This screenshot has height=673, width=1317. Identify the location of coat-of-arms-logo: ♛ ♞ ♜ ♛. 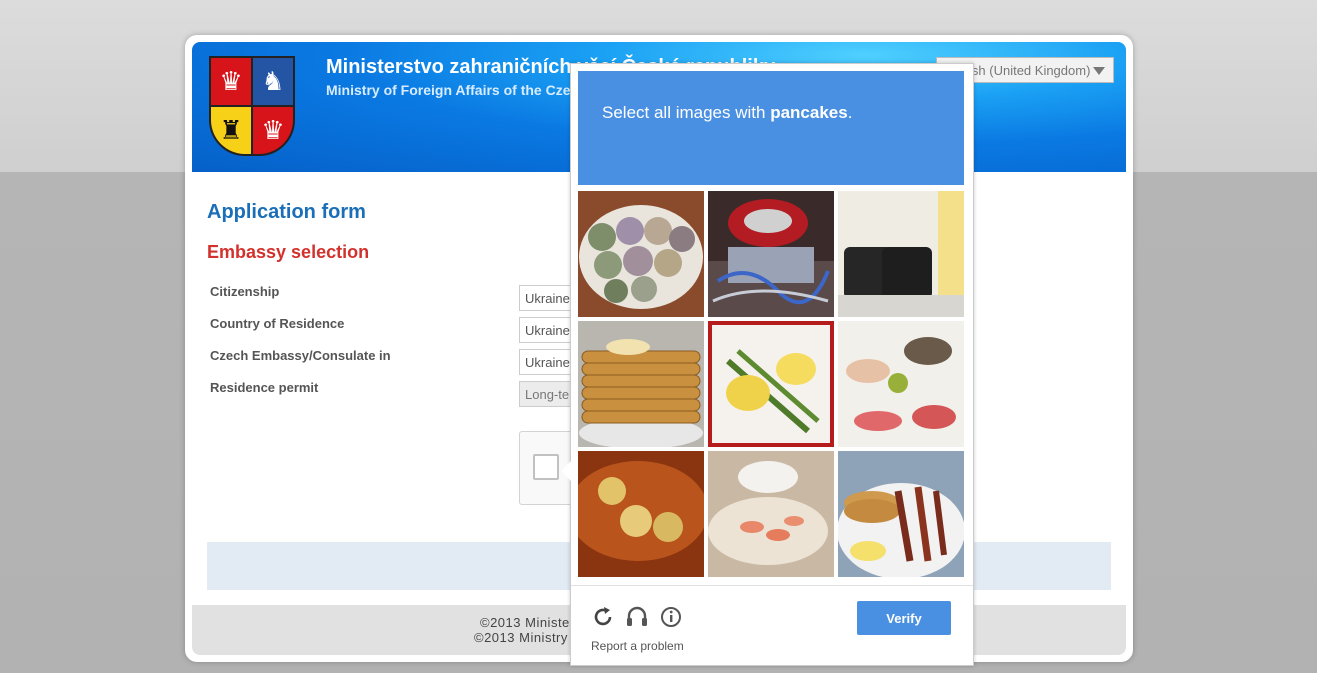
(252, 106).